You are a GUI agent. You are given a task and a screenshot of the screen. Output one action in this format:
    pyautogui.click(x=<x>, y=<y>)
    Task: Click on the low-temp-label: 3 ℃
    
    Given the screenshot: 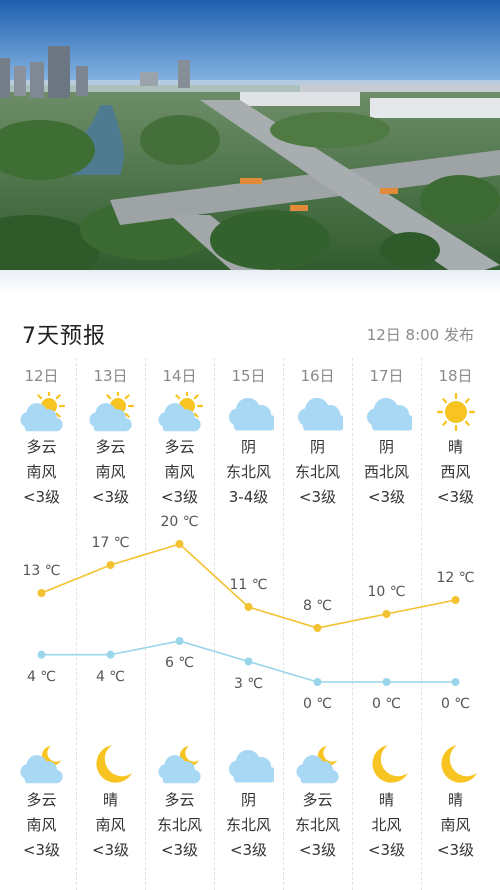 What is the action you would take?
    pyautogui.click(x=248, y=683)
    